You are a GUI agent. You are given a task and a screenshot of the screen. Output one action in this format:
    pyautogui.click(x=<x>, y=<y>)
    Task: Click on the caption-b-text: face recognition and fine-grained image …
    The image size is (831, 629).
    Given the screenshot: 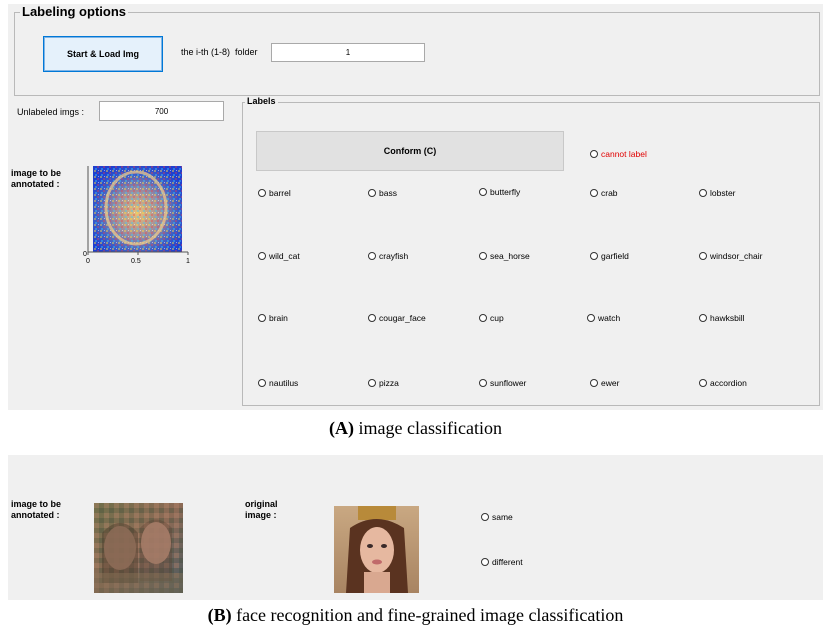 What is the action you would take?
    pyautogui.click(x=427, y=615)
    